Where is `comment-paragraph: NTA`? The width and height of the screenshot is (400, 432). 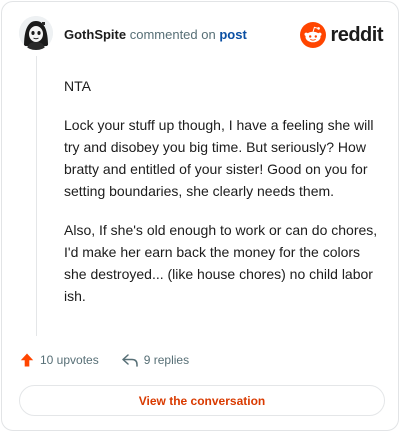
comment-paragraph: NTA is located at coordinates (77, 86).